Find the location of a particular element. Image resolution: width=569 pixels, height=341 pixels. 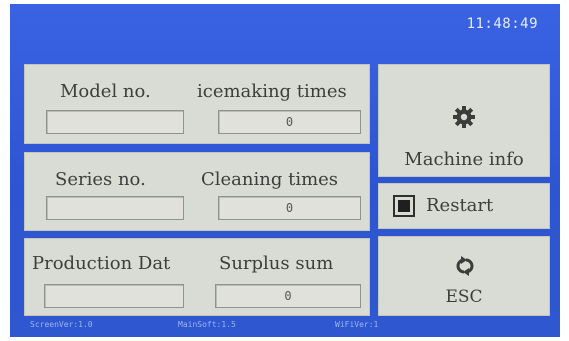

clock: 11:48:49 is located at coordinates (502, 24).